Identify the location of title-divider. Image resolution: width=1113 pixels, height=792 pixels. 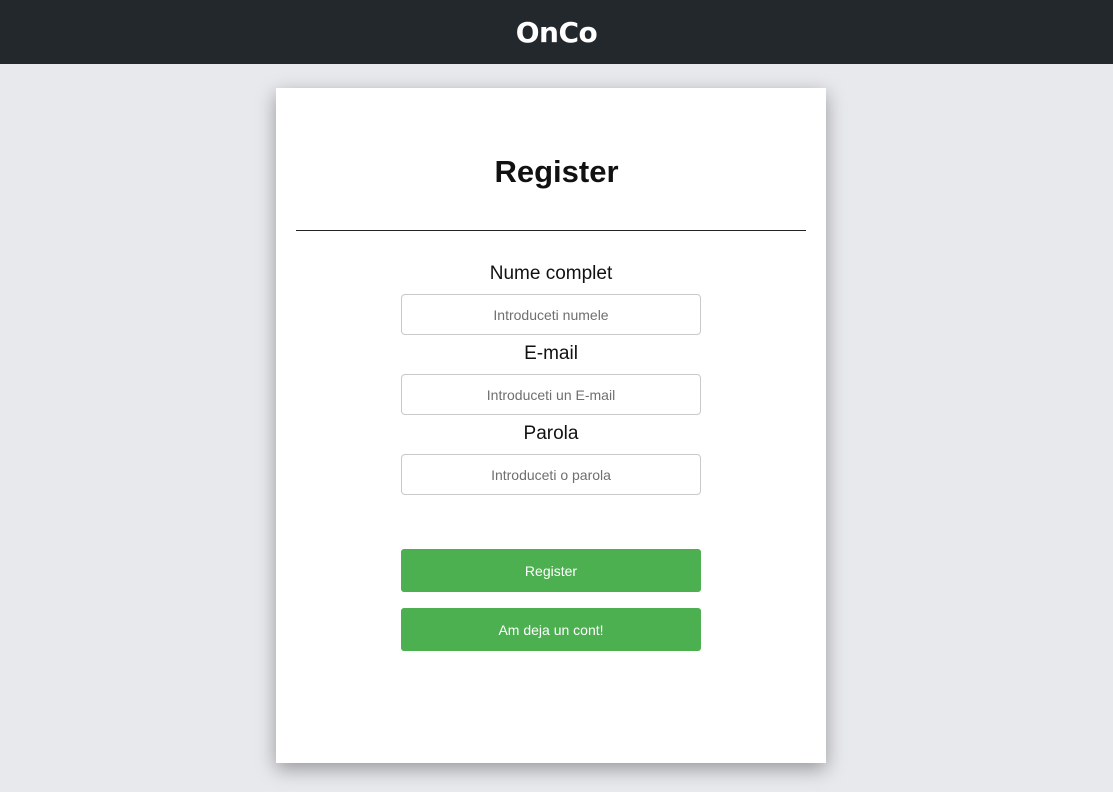
(551, 230).